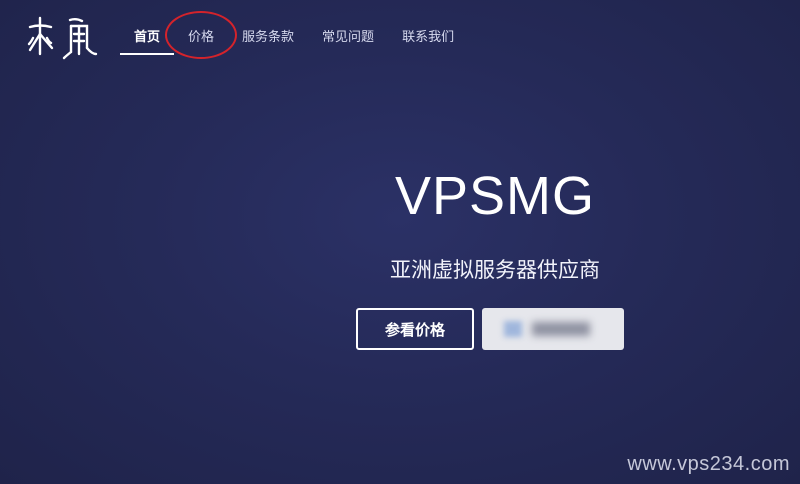 The image size is (800, 484). What do you see at coordinates (428, 37) in the screenshot?
I see `nav-item-contact: 联系我们` at bounding box center [428, 37].